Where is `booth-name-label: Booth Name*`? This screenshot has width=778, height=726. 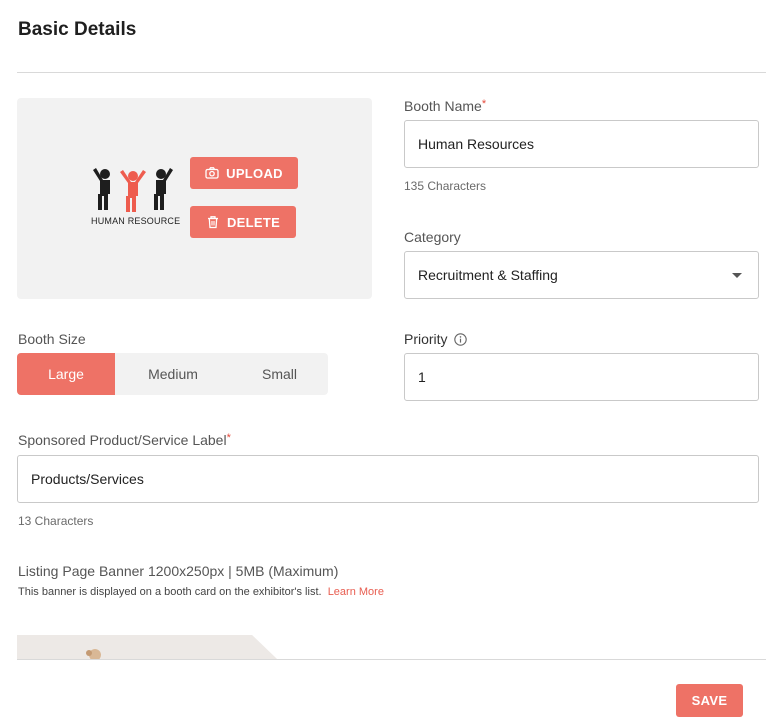
booth-name-label: Booth Name* is located at coordinates (445, 106).